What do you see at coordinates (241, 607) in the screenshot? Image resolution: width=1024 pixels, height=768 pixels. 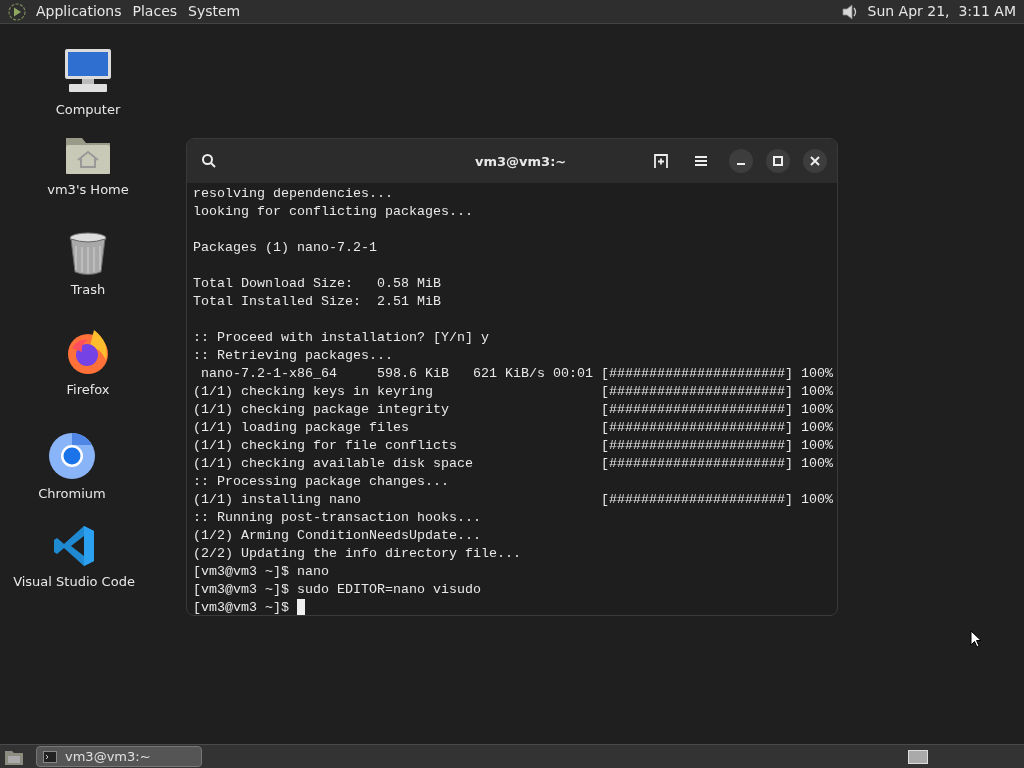 I see `prompt-text: [vm3@vm3 ~]$` at bounding box center [241, 607].